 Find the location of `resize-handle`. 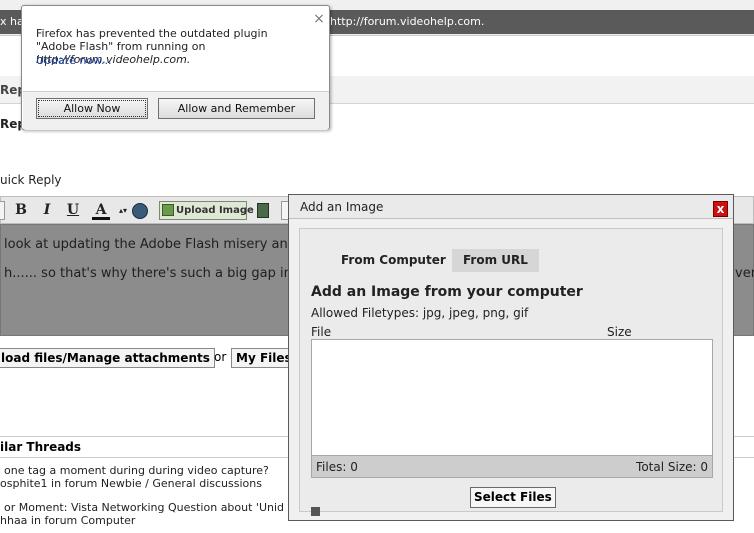

resize-handle is located at coordinates (315, 511).